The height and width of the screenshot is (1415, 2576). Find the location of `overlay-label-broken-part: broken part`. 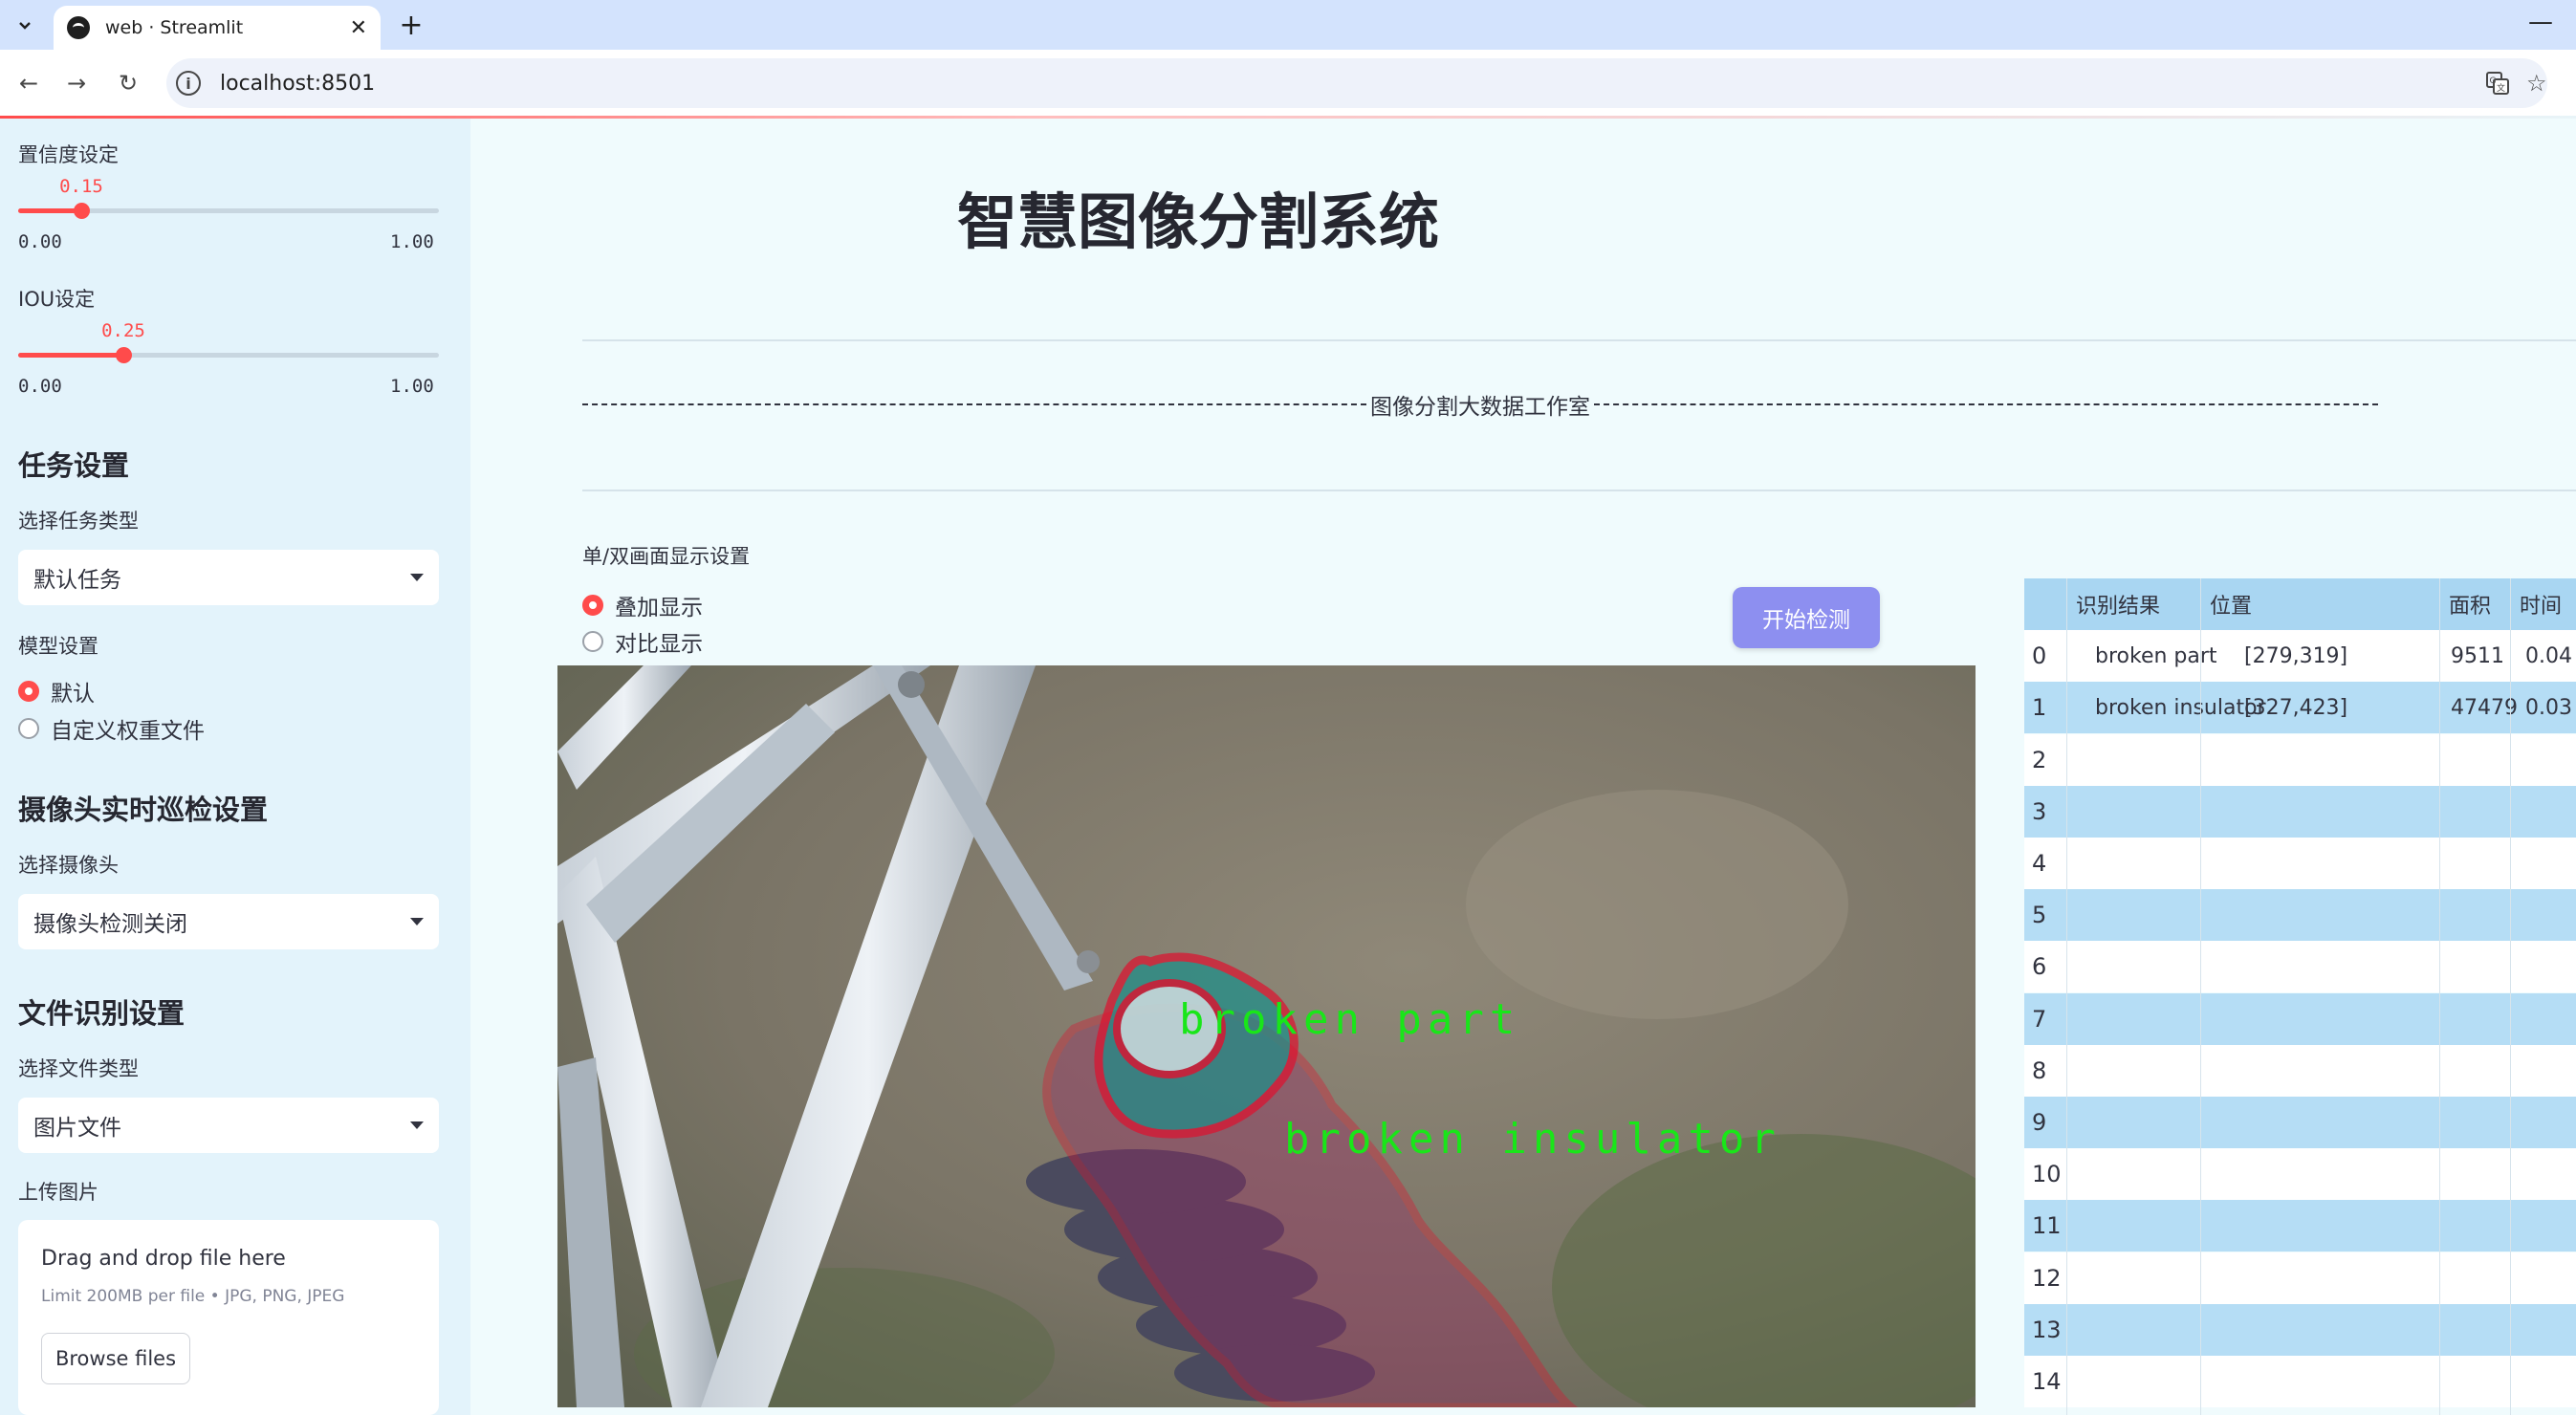

overlay-label-broken-part: broken part is located at coordinates (1349, 1019).